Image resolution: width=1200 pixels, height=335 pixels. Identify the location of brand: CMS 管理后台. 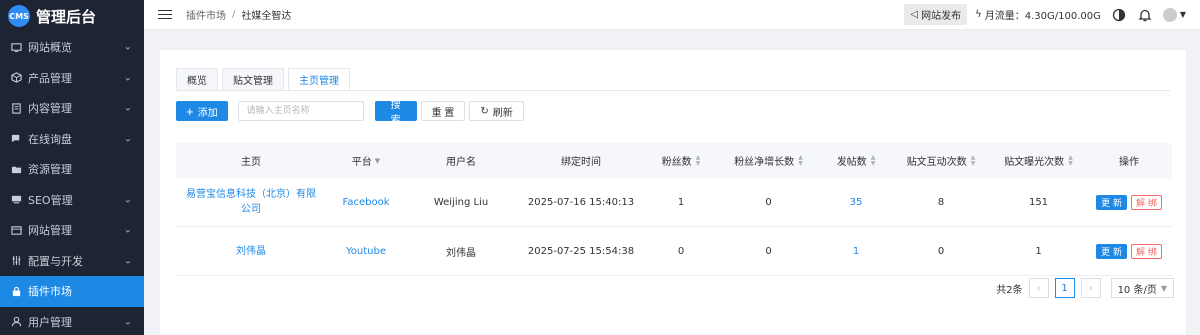
(72, 16).